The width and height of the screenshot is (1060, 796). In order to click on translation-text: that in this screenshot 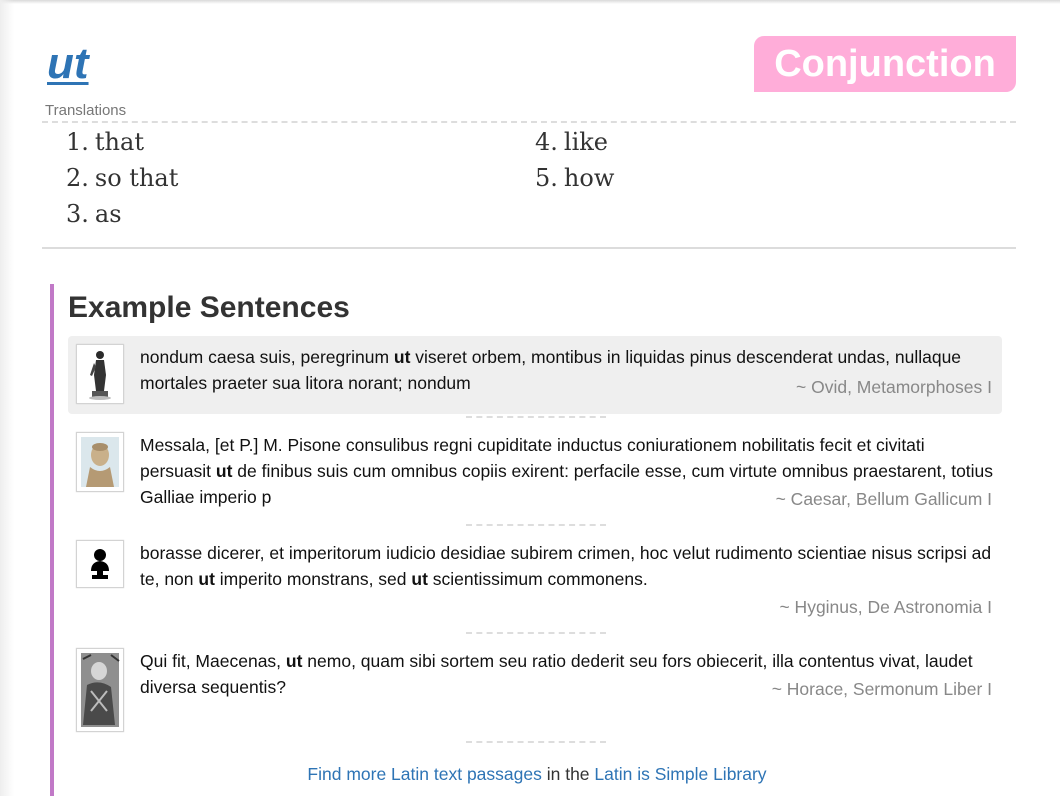, I will do `click(119, 142)`.